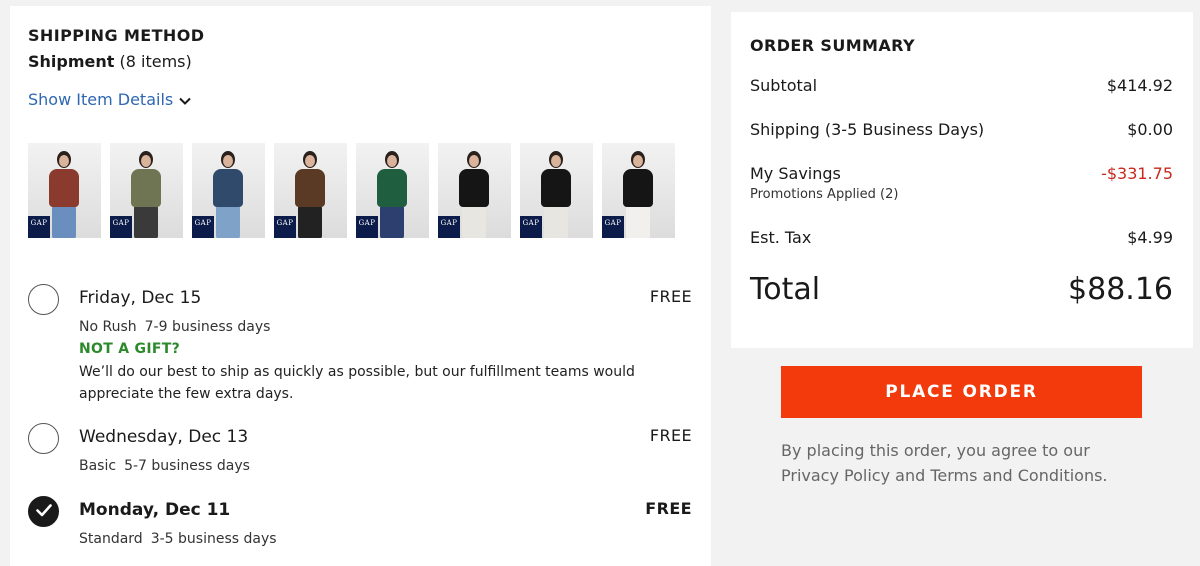  What do you see at coordinates (155, 510) in the screenshot?
I see `option-date: Monday, Dec 11` at bounding box center [155, 510].